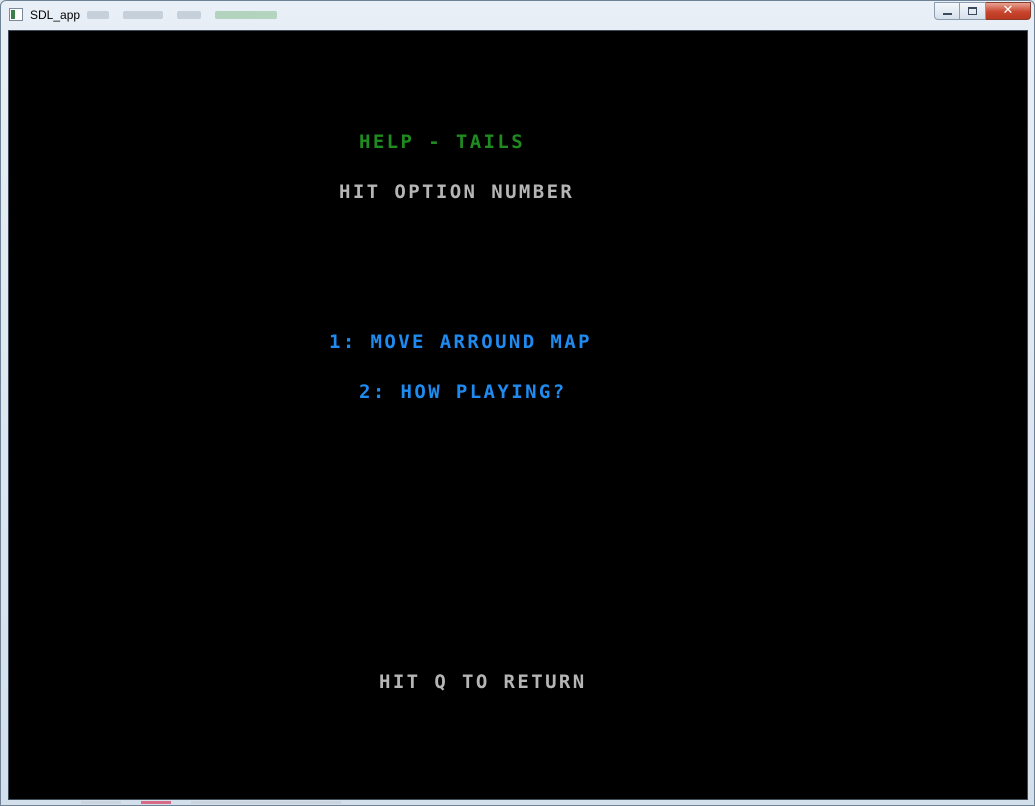 The height and width of the screenshot is (806, 1035). I want to click on return-hint: HIT Q TO RETURN, so click(483, 682).